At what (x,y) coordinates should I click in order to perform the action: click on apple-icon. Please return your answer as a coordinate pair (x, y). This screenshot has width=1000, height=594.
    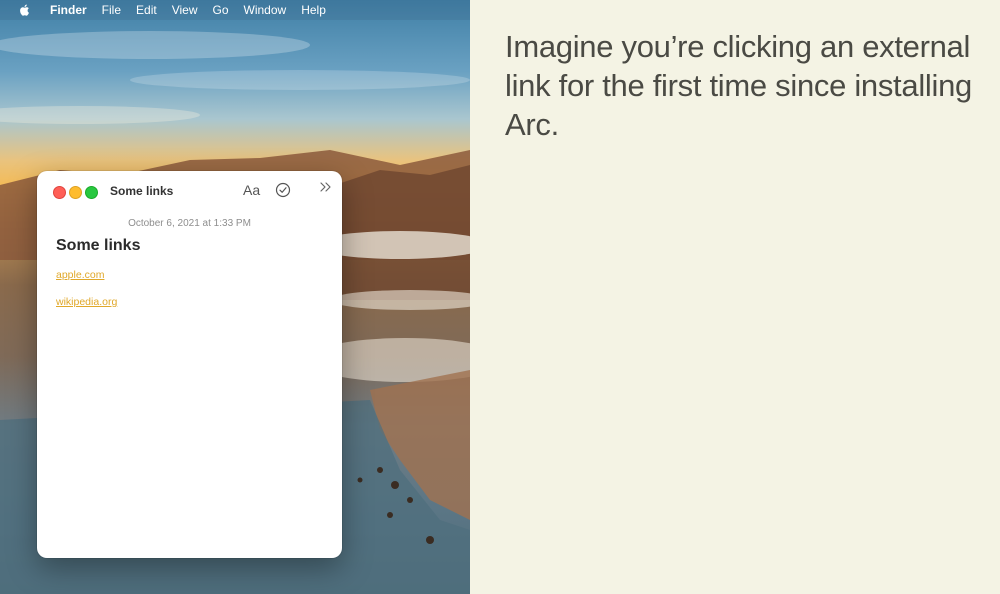
    Looking at the image, I should click on (25, 10).